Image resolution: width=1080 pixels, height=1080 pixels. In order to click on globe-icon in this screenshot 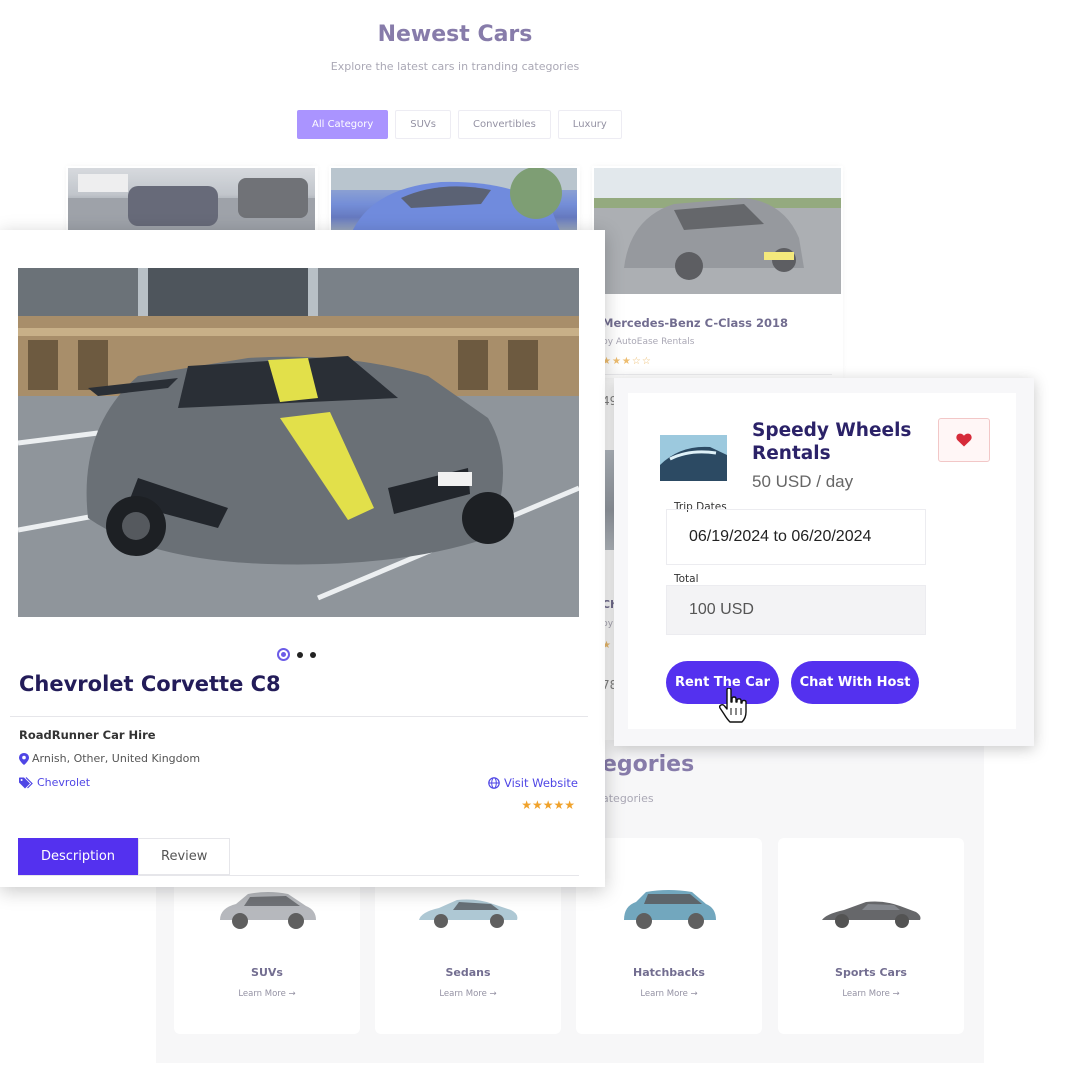, I will do `click(494, 783)`.